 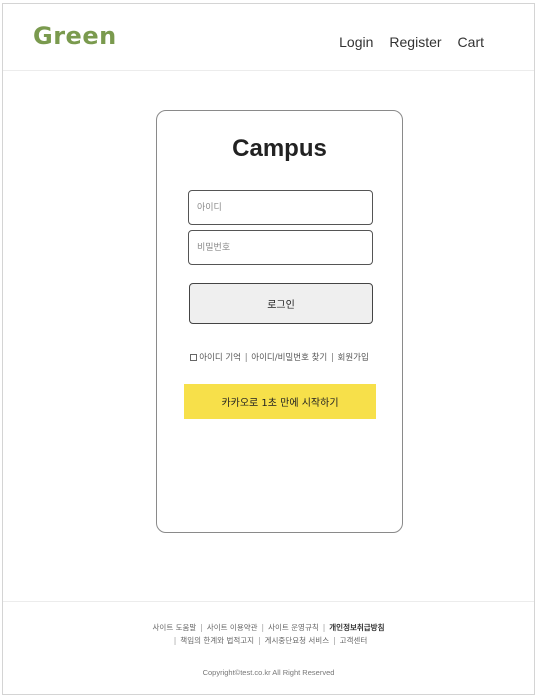 I want to click on footer-rules-link: 사이트 운영규칙, so click(x=293, y=627).